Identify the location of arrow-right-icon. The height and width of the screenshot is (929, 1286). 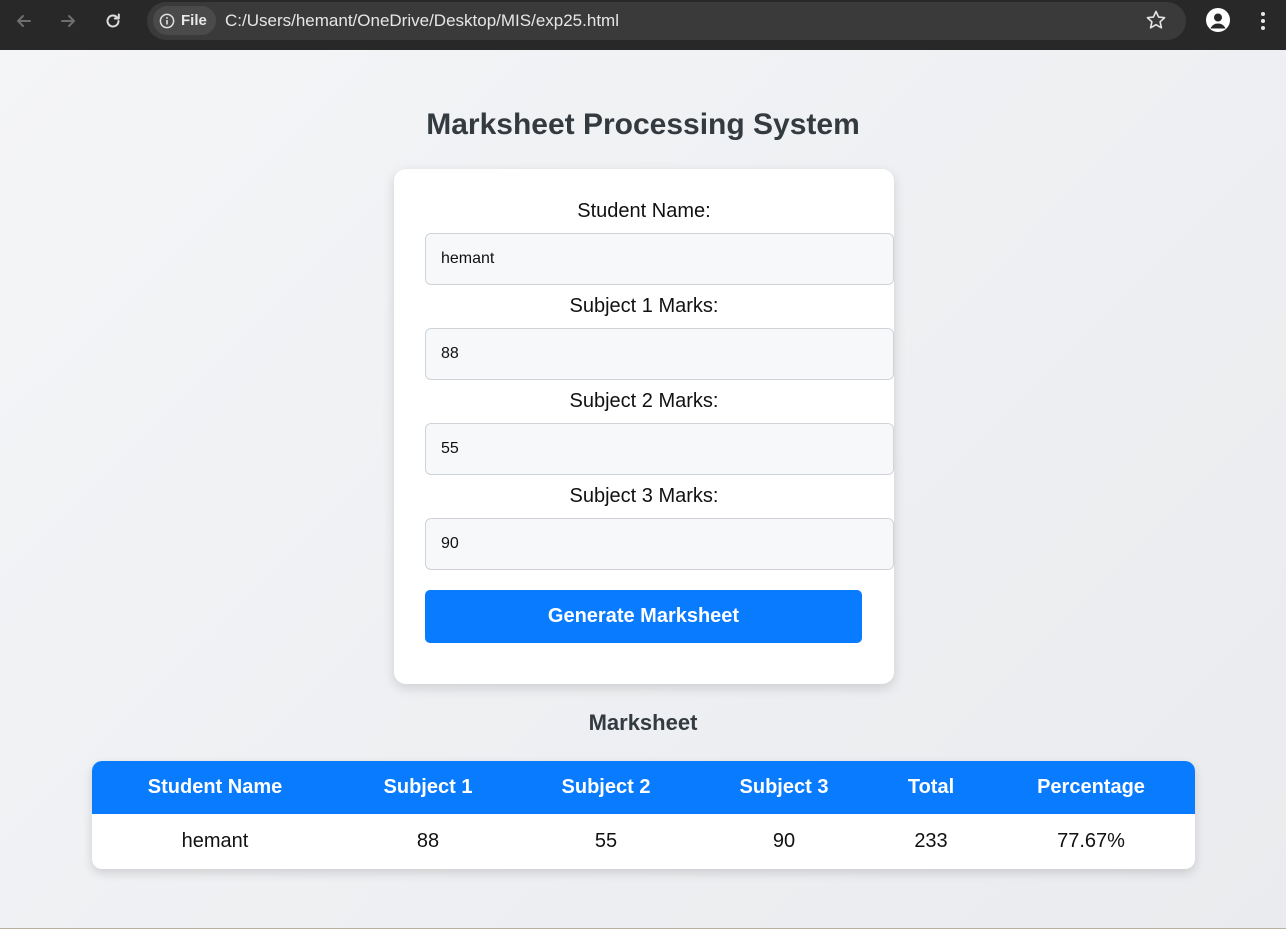
(68, 21).